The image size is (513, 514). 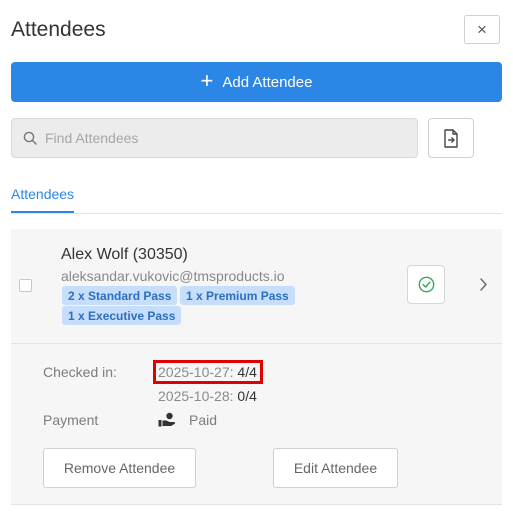 I want to click on attendee-select-checkbox, so click(x=25, y=285).